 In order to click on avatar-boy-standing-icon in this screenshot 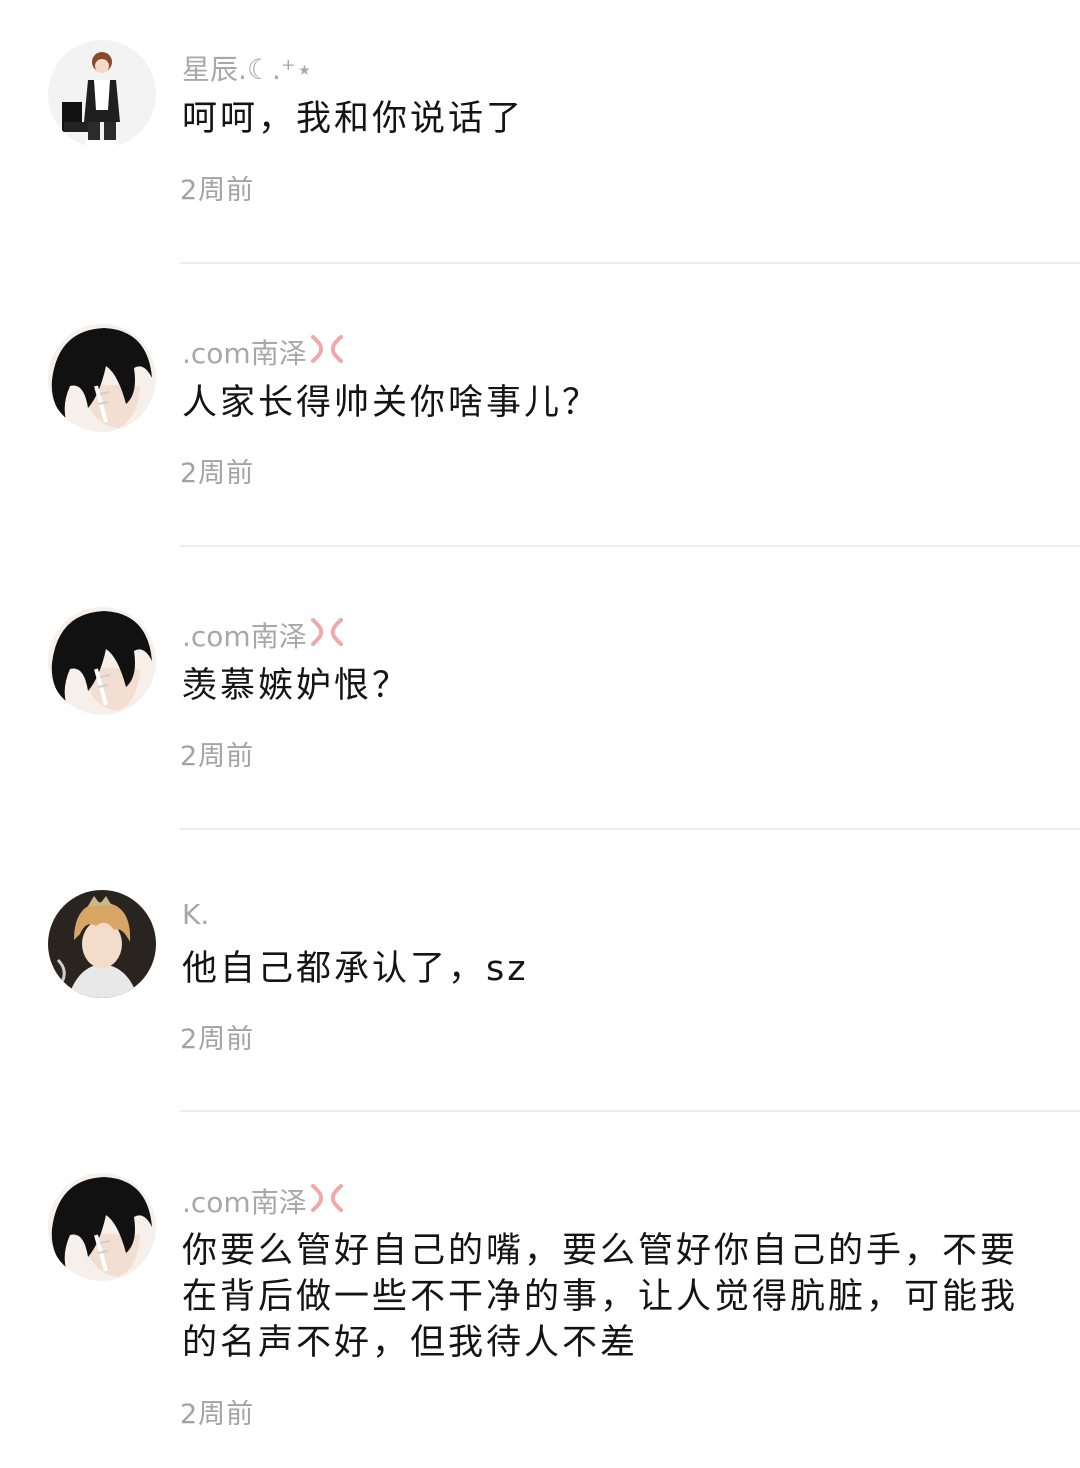, I will do `click(102, 94)`.